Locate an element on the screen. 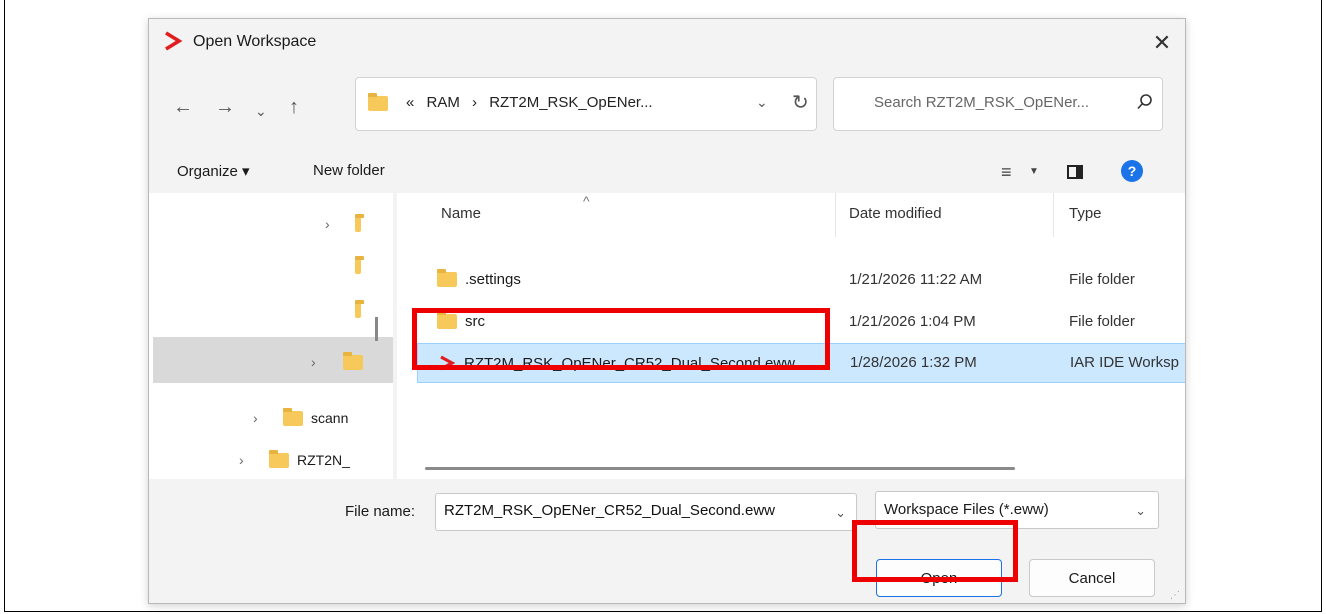 This screenshot has height=614, width=1326. highlight-open-button is located at coordinates (935, 551).